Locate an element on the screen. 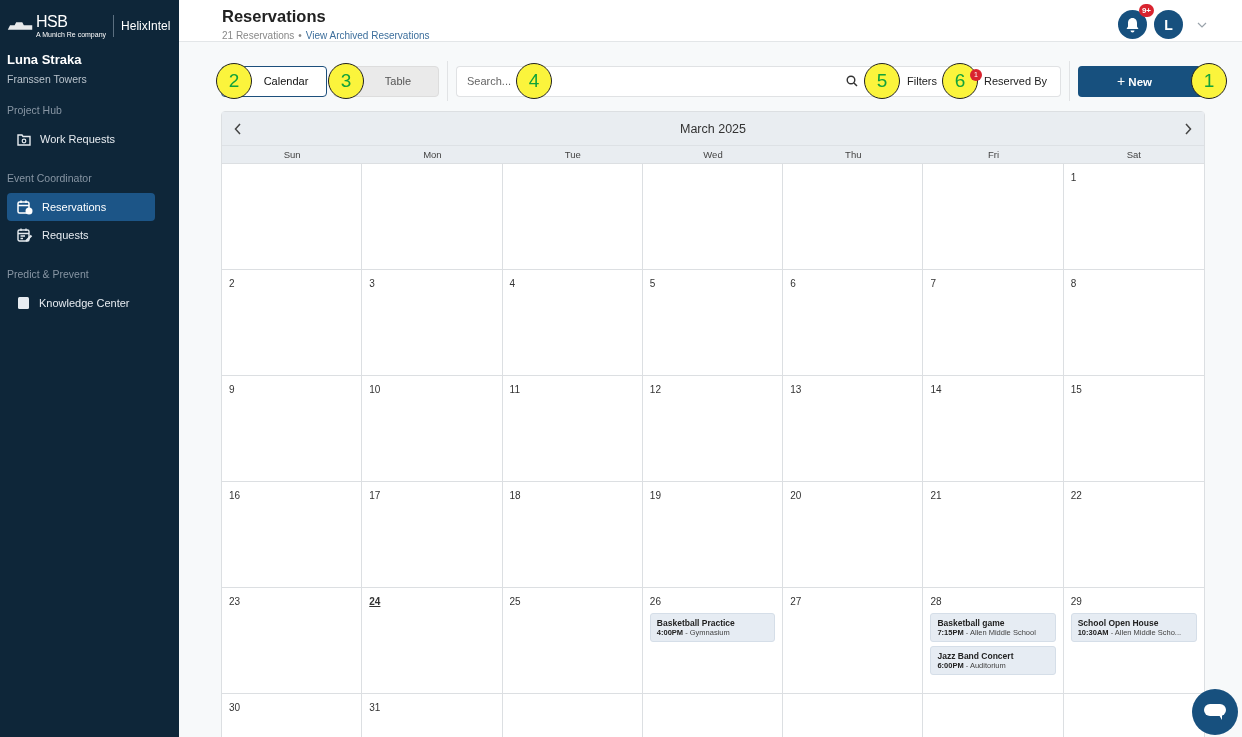 Image resolution: width=1242 pixels, height=737 pixels. day-number: 13 is located at coordinates (796, 389).